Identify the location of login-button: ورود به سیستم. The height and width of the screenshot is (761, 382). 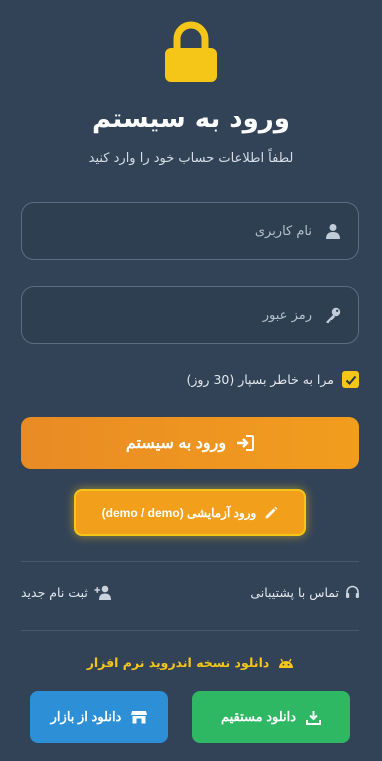
(190, 443).